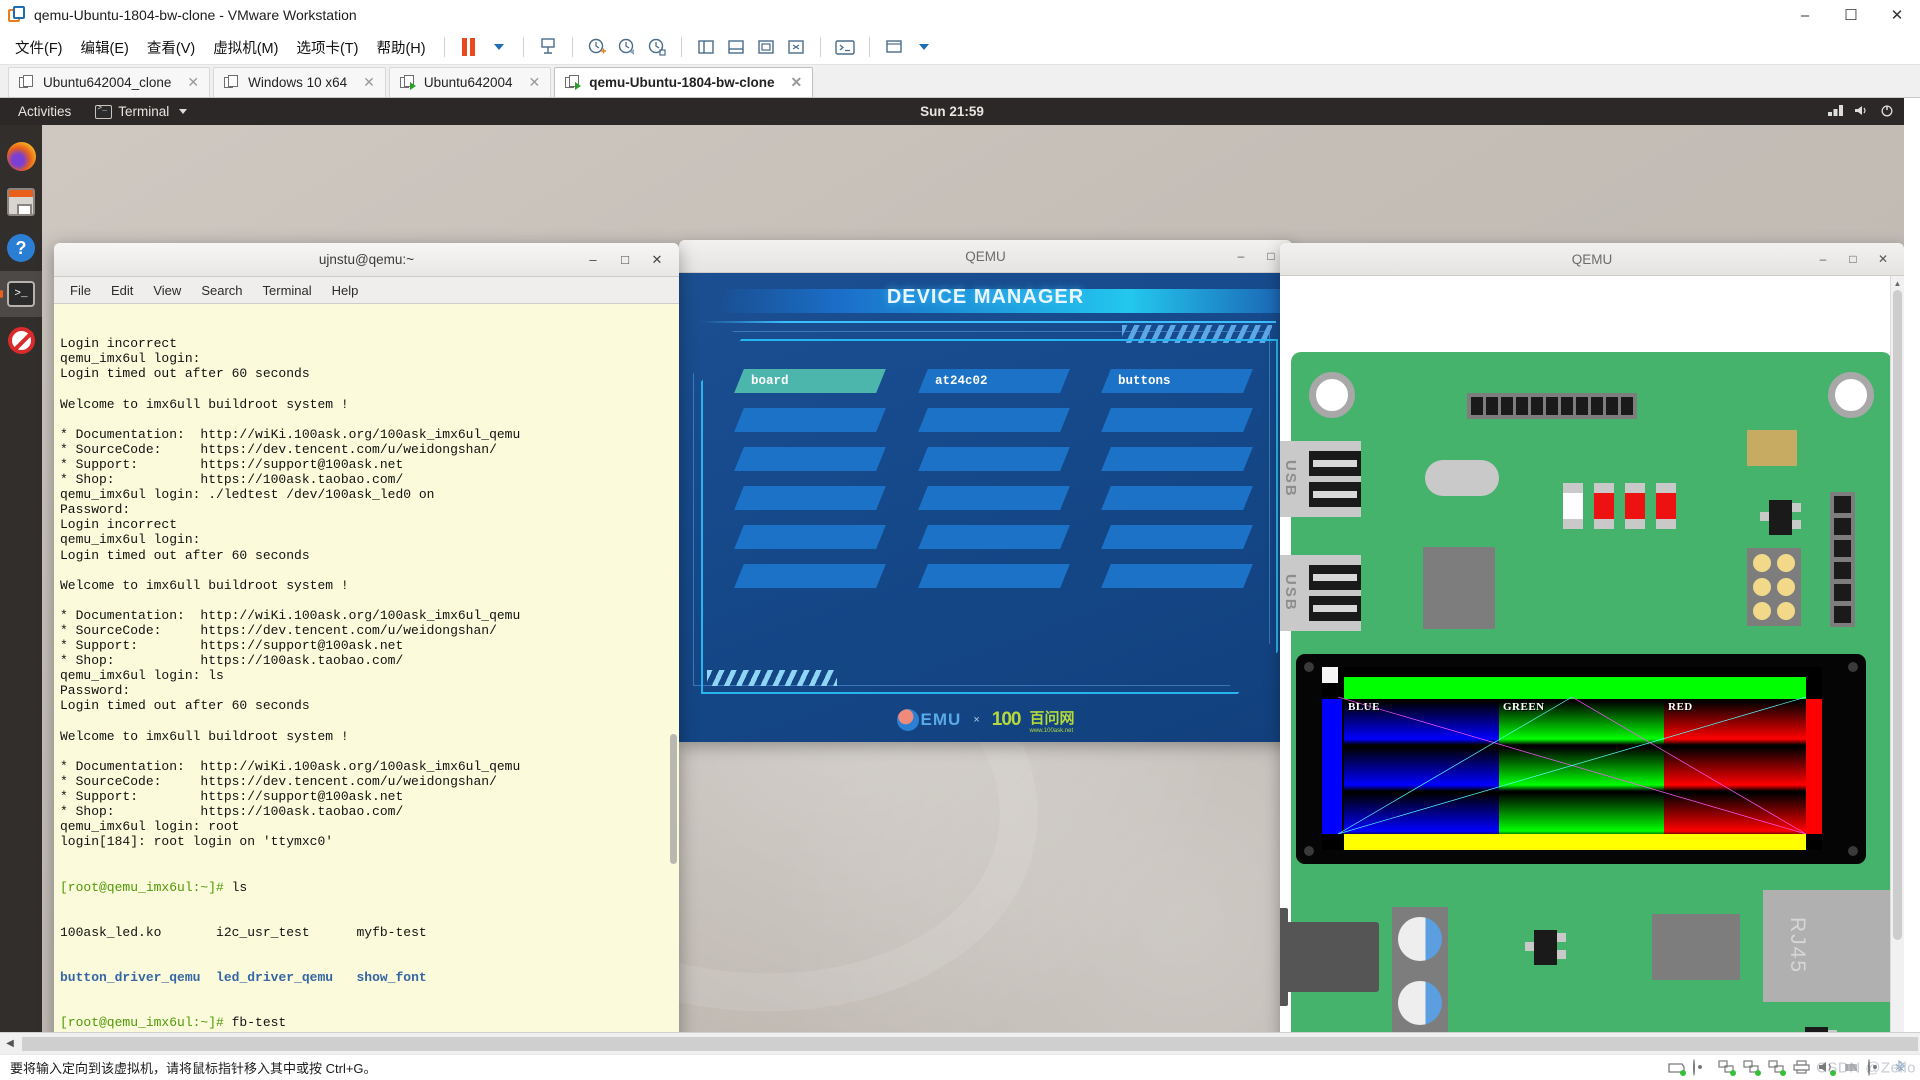 Image resolution: width=1920 pixels, height=1080 pixels. What do you see at coordinates (39, 47) in the screenshot?
I see `menu-file: 文件(F)` at bounding box center [39, 47].